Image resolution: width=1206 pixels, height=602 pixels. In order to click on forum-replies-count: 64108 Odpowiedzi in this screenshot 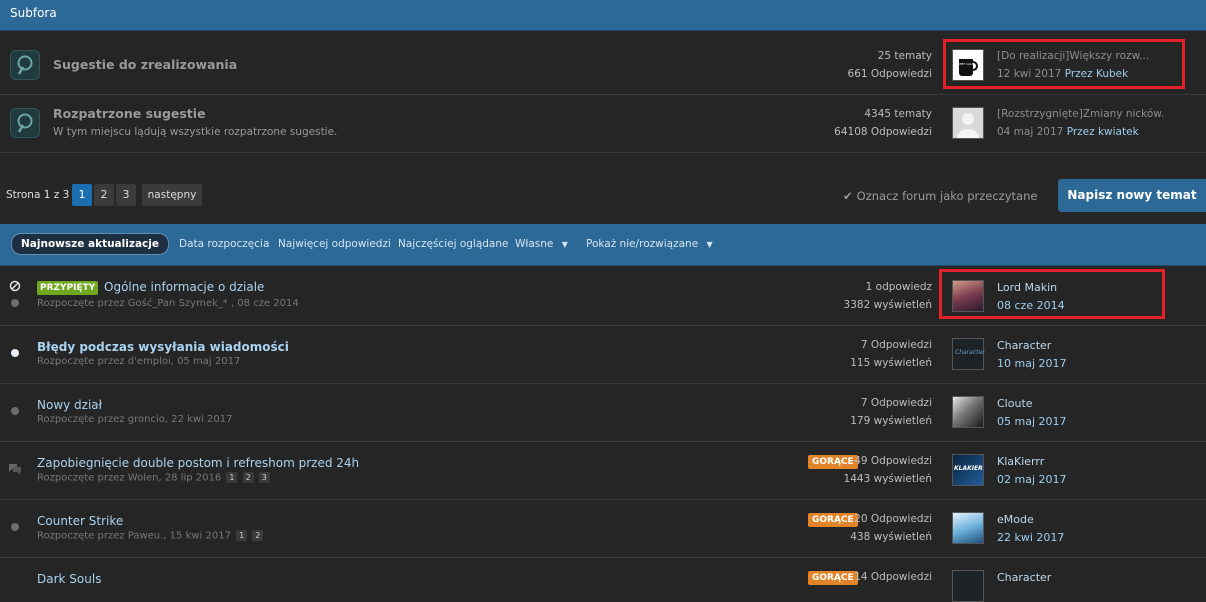, I will do `click(883, 132)`.